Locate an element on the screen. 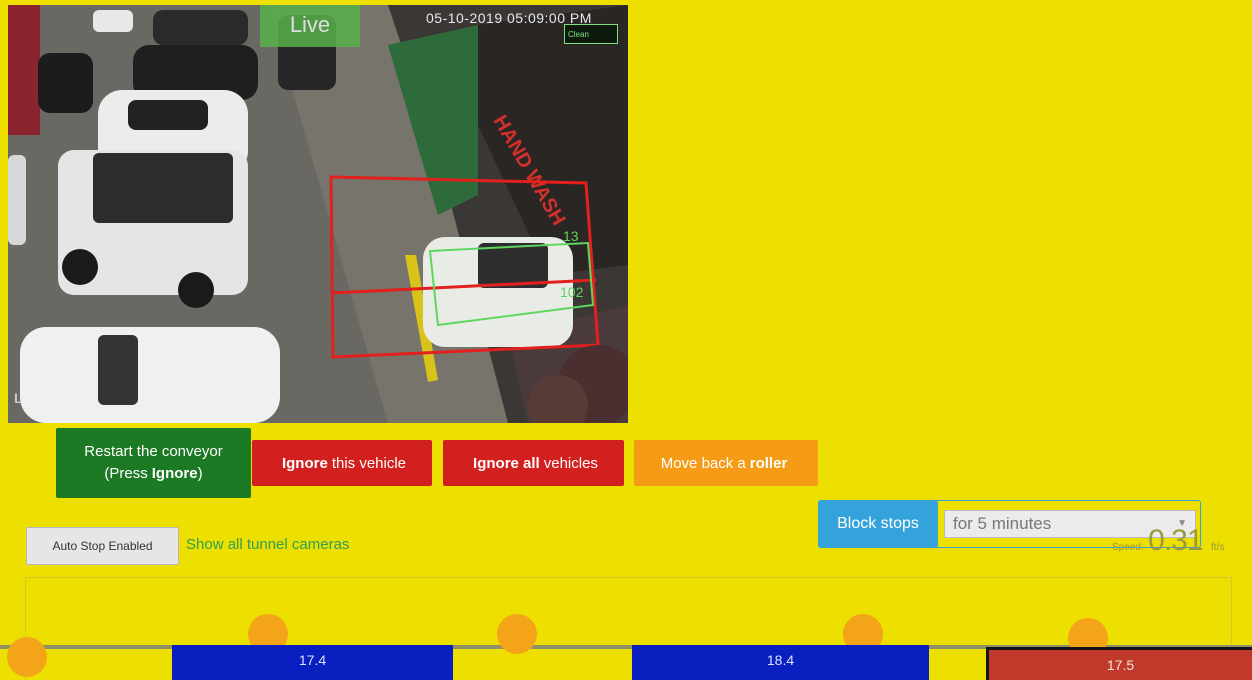  conveyor-vehicle-selected: 17.5 is located at coordinates (1119, 663).